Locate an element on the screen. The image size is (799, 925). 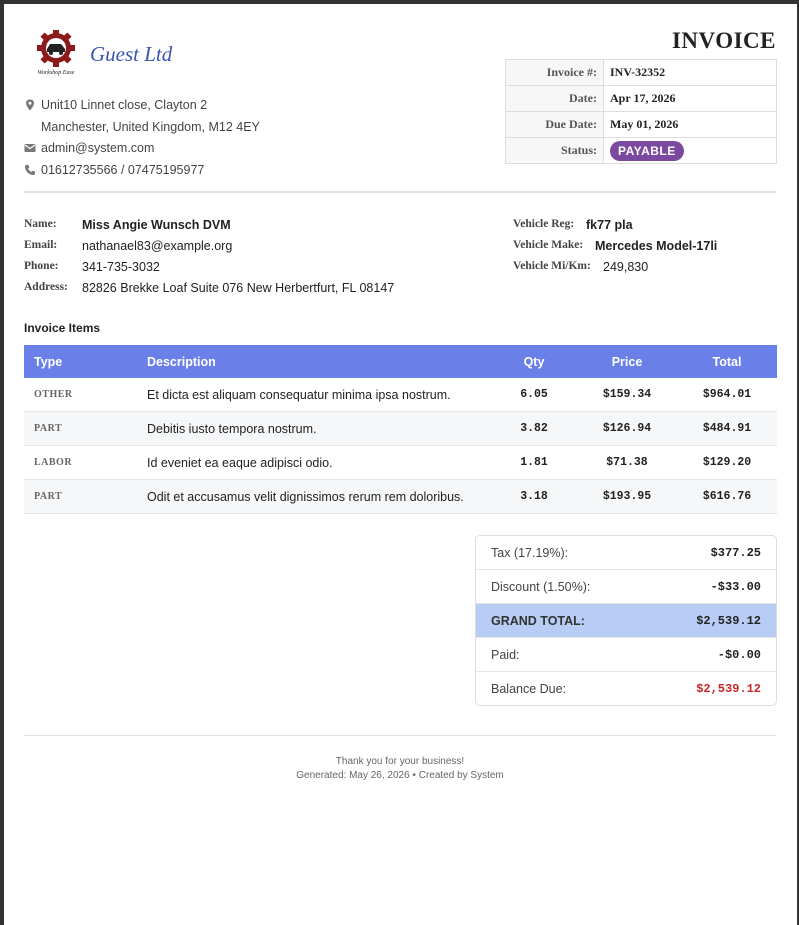
footer-divider is located at coordinates (400, 735).